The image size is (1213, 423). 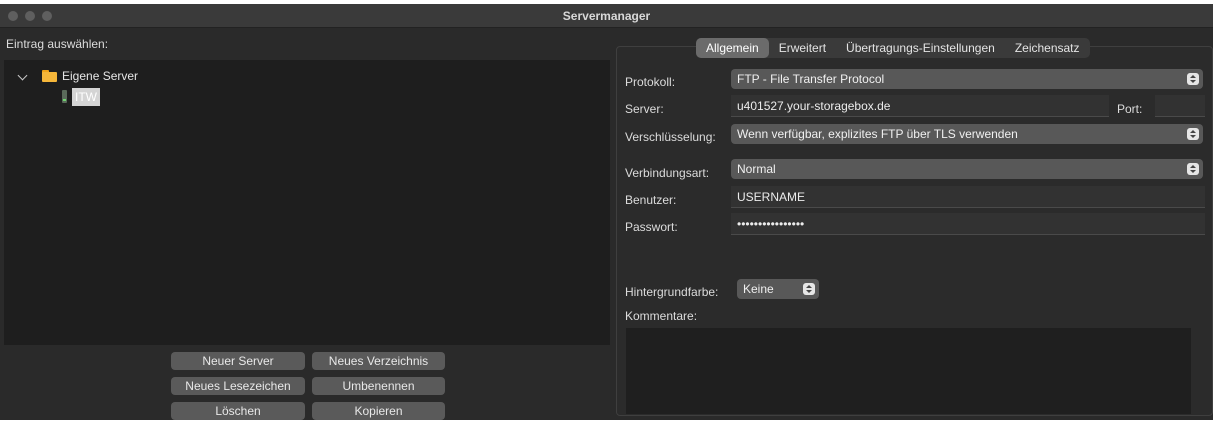 What do you see at coordinates (920, 106) in the screenshot?
I see `server-input: u401527.your-storagebox.de` at bounding box center [920, 106].